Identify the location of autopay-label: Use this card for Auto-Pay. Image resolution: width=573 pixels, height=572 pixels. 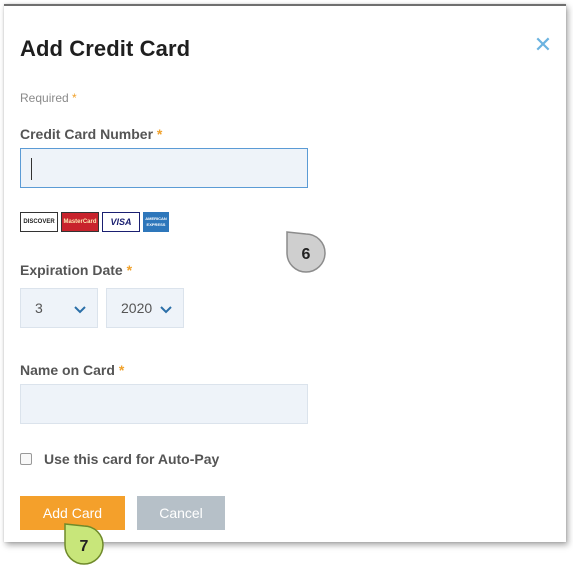
(132, 459).